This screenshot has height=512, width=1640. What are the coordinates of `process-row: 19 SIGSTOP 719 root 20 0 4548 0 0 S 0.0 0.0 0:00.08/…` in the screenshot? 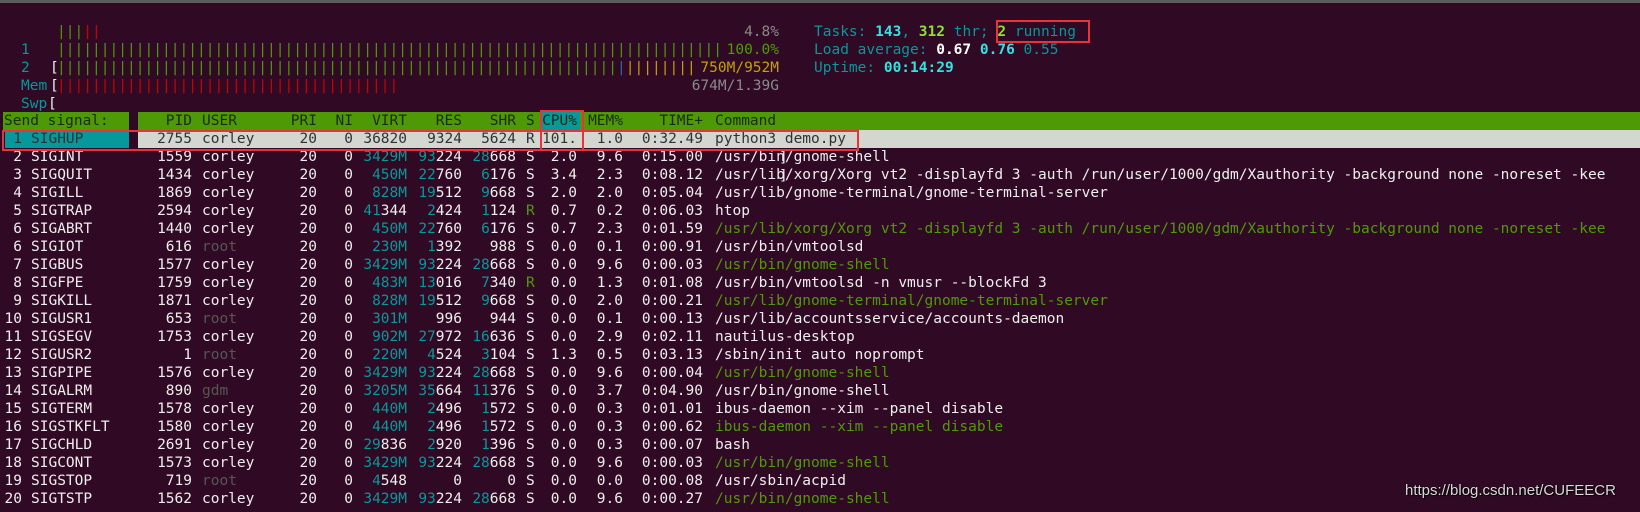 It's located at (820, 481).